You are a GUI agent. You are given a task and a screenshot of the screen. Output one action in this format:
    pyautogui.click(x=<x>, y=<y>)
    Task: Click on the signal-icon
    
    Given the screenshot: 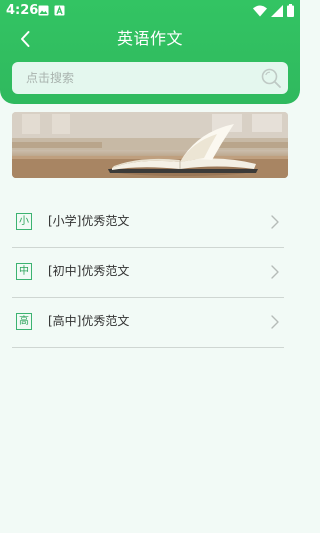 What is the action you would take?
    pyautogui.click(x=277, y=10)
    